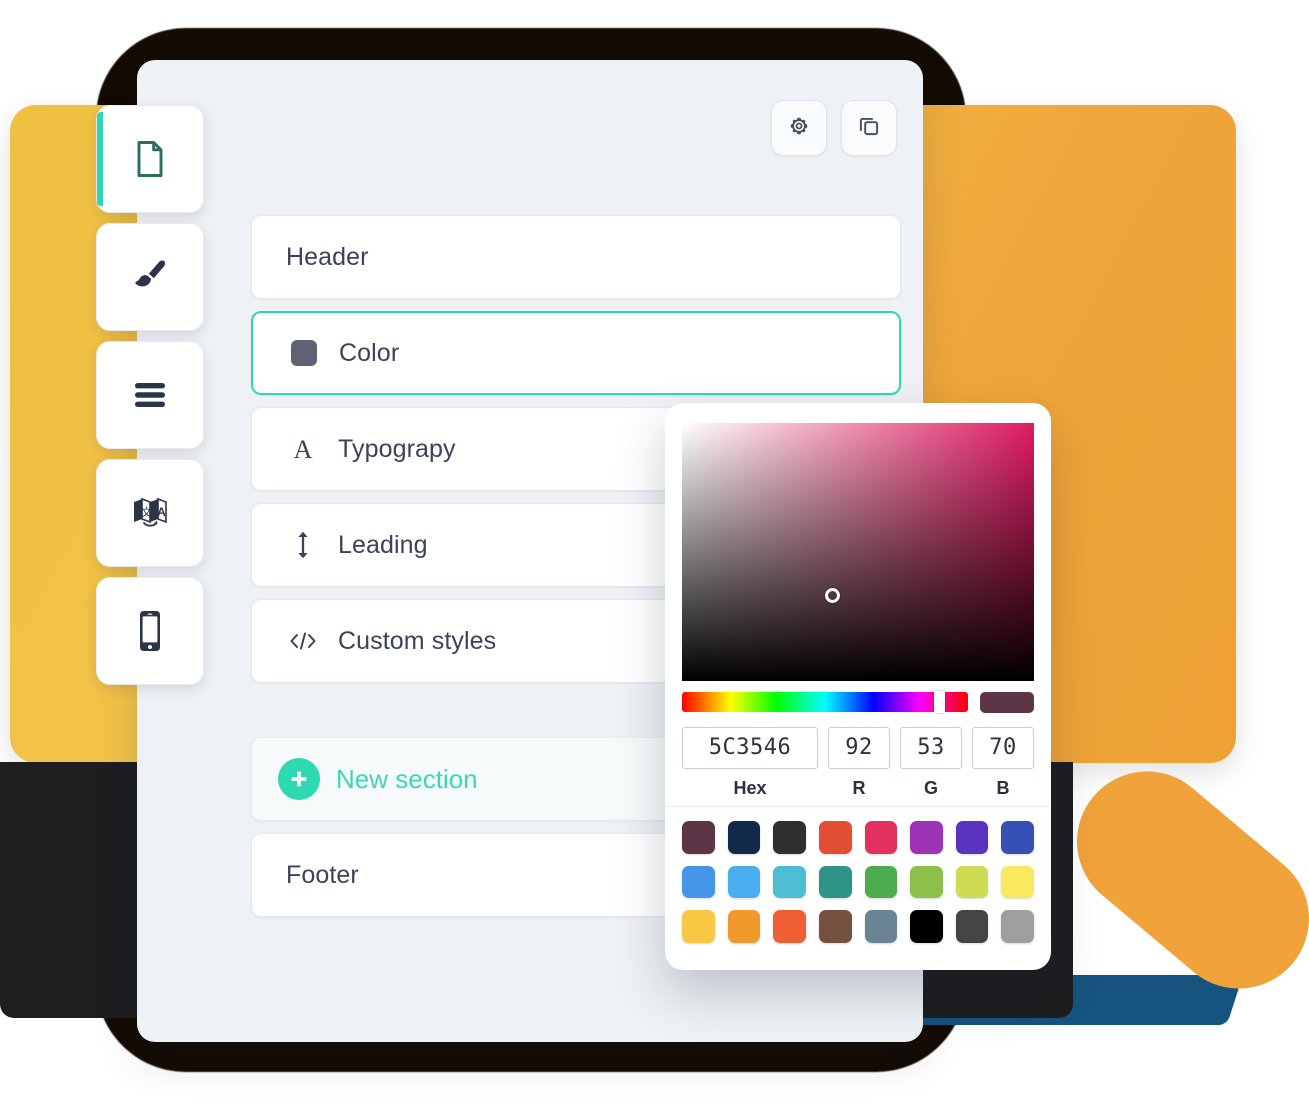 The width and height of the screenshot is (1309, 1118). I want to click on hue-slider-handle, so click(939, 702).